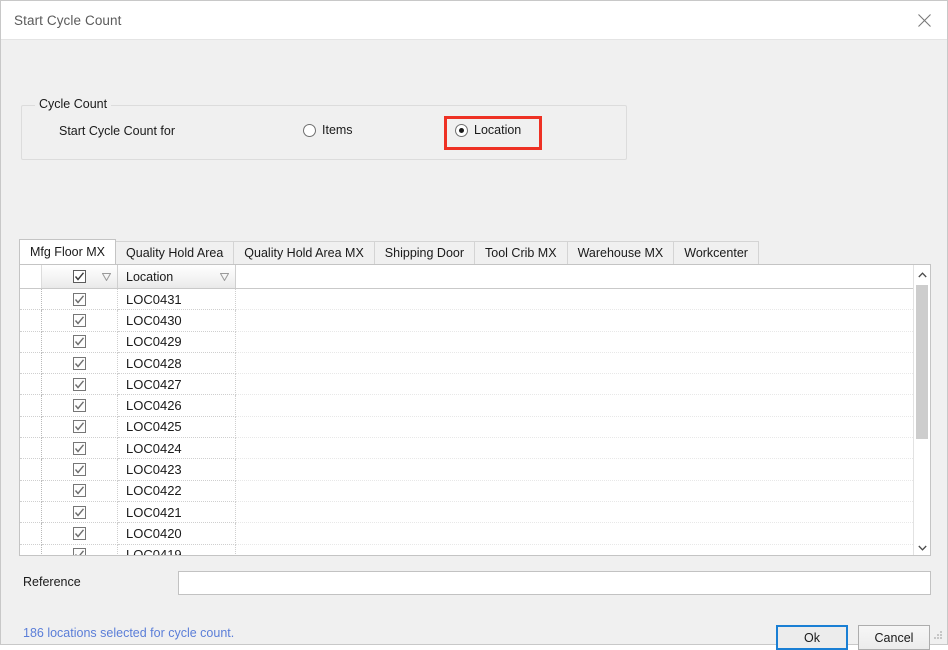 This screenshot has width=948, height=650. I want to click on tab-tool-crib-mx: Tool Crib MX, so click(521, 252).